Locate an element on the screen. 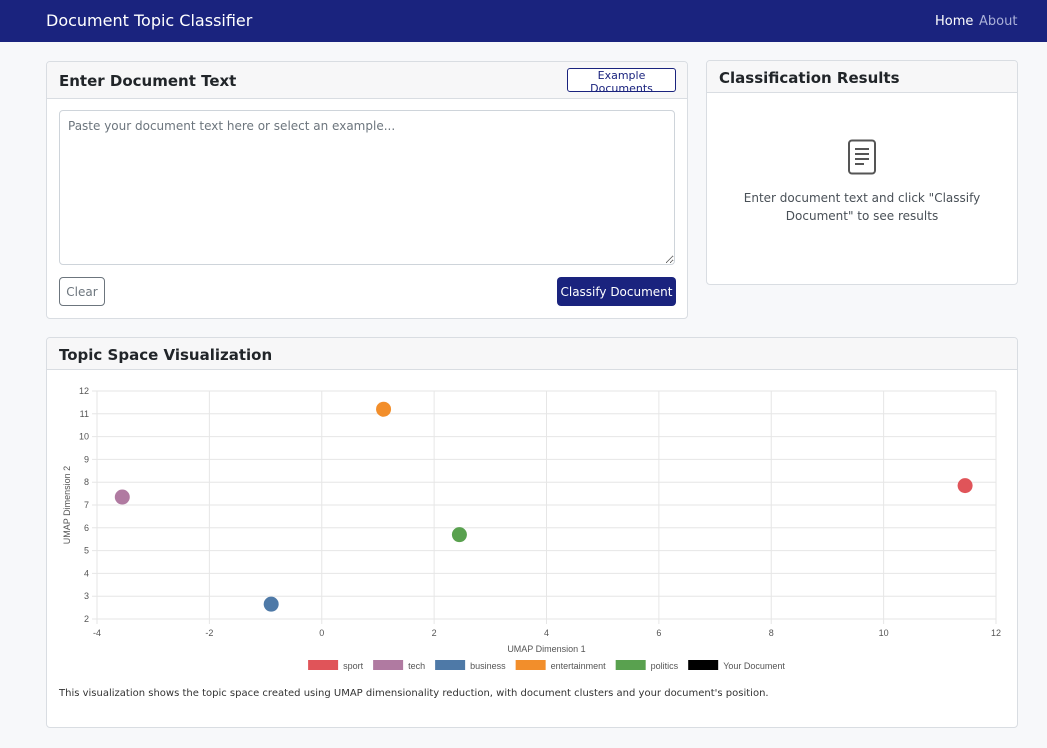 This screenshot has width=1047, height=748. document-icon is located at coordinates (862, 157).